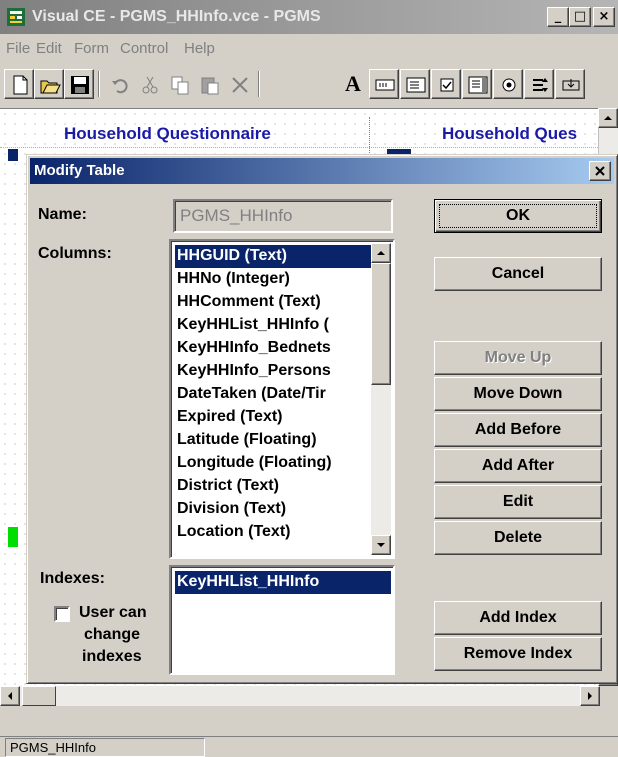 Image resolution: width=618 pixels, height=757 pixels. Describe the element at coordinates (167, 134) in the screenshot. I see `form-label-household-questionnaire: Household Questionnaire` at that location.